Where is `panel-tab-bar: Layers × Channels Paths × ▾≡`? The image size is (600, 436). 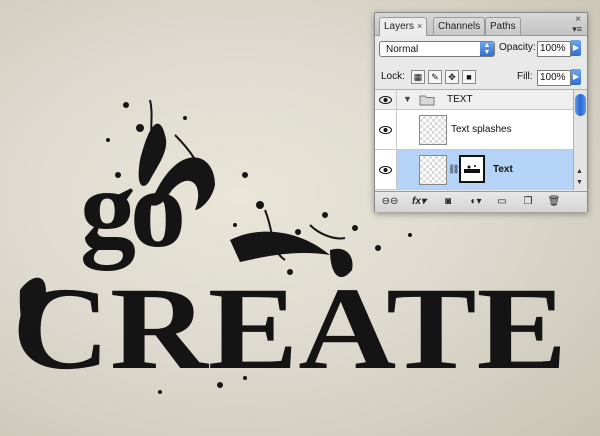 panel-tab-bar: Layers × Channels Paths × ▾≡ is located at coordinates (481, 24).